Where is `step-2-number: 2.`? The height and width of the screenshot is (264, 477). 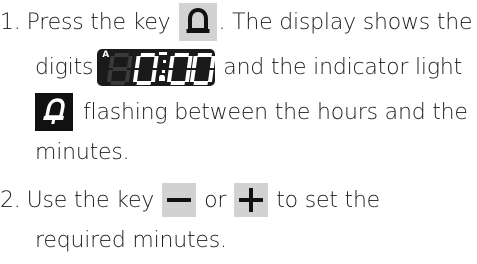
step-2-number: 2. is located at coordinates (10, 200).